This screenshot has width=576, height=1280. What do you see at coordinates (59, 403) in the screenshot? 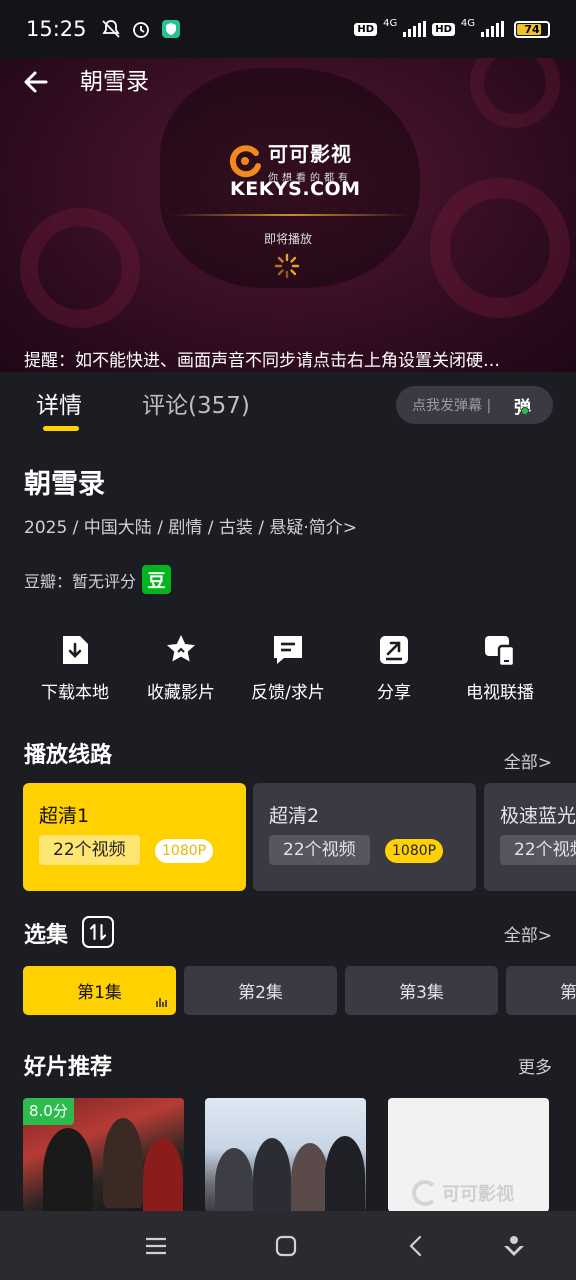
I see `tab-details: 详情` at bounding box center [59, 403].